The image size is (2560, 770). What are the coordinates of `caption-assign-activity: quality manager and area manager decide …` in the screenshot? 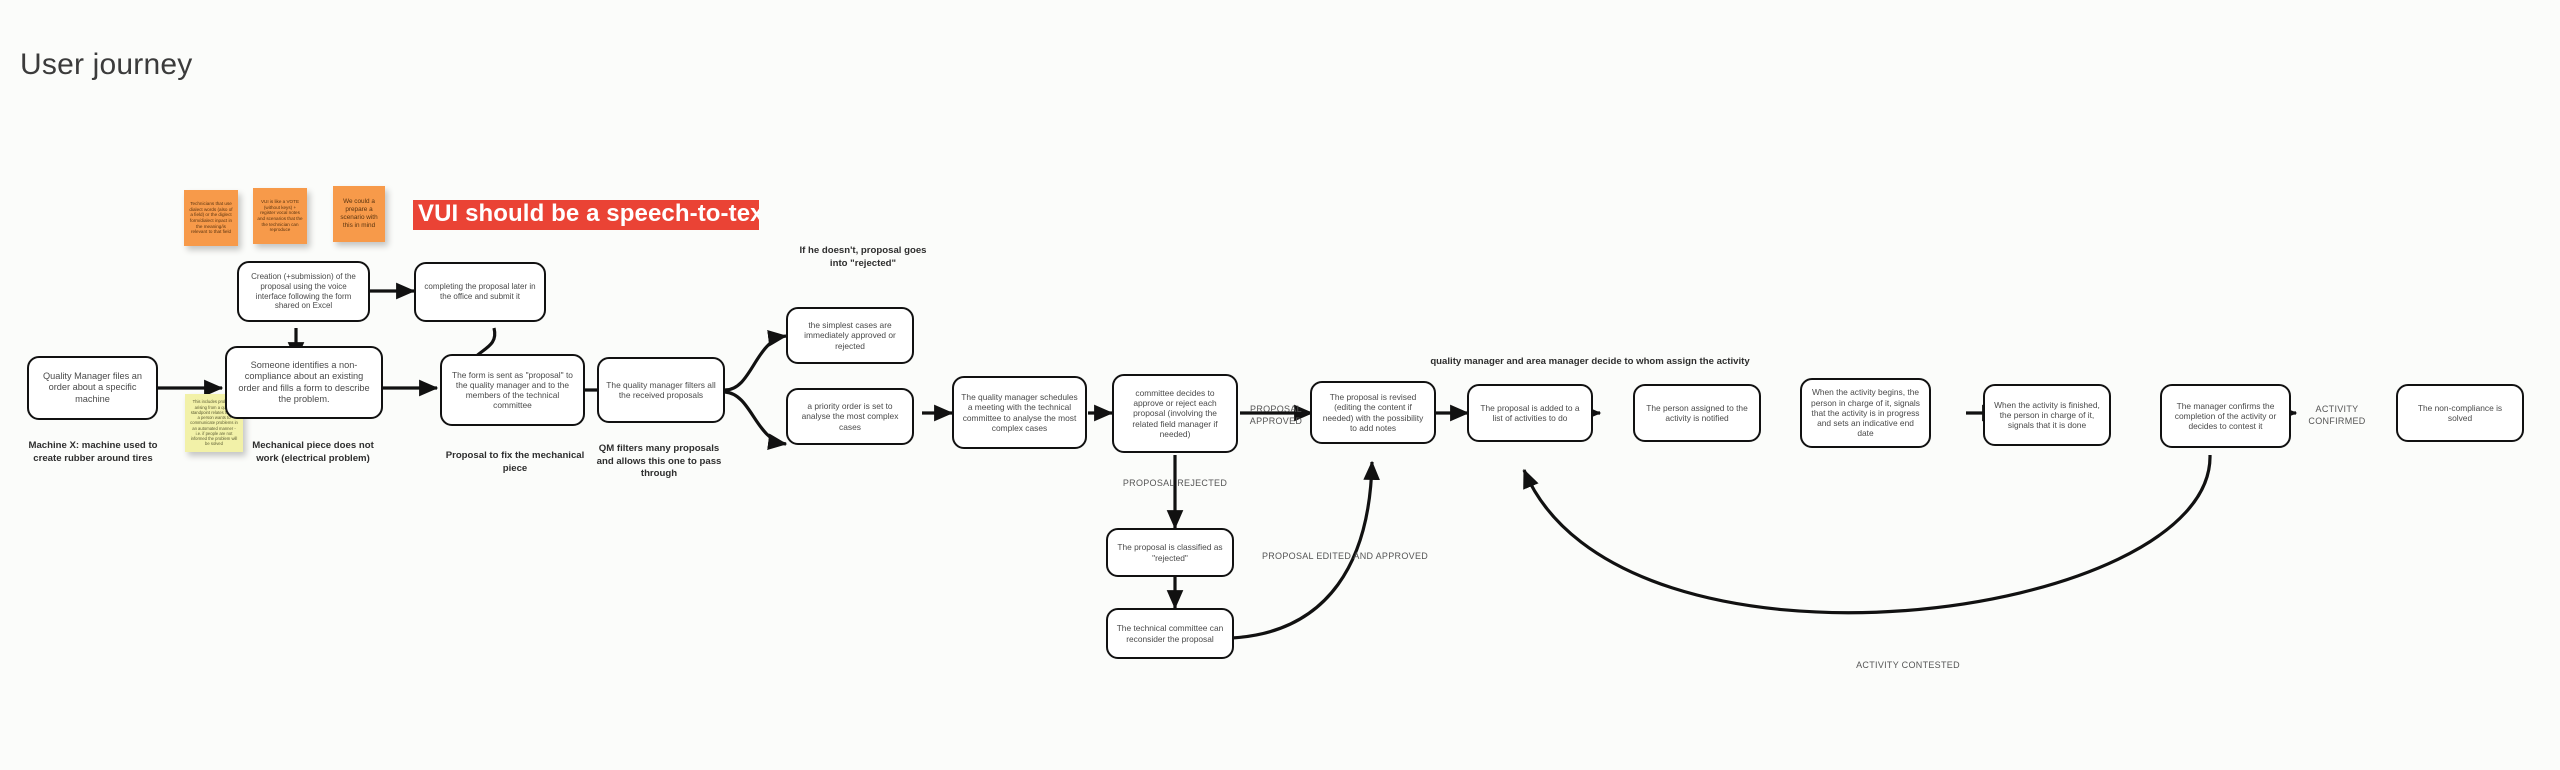 It's located at (1590, 362).